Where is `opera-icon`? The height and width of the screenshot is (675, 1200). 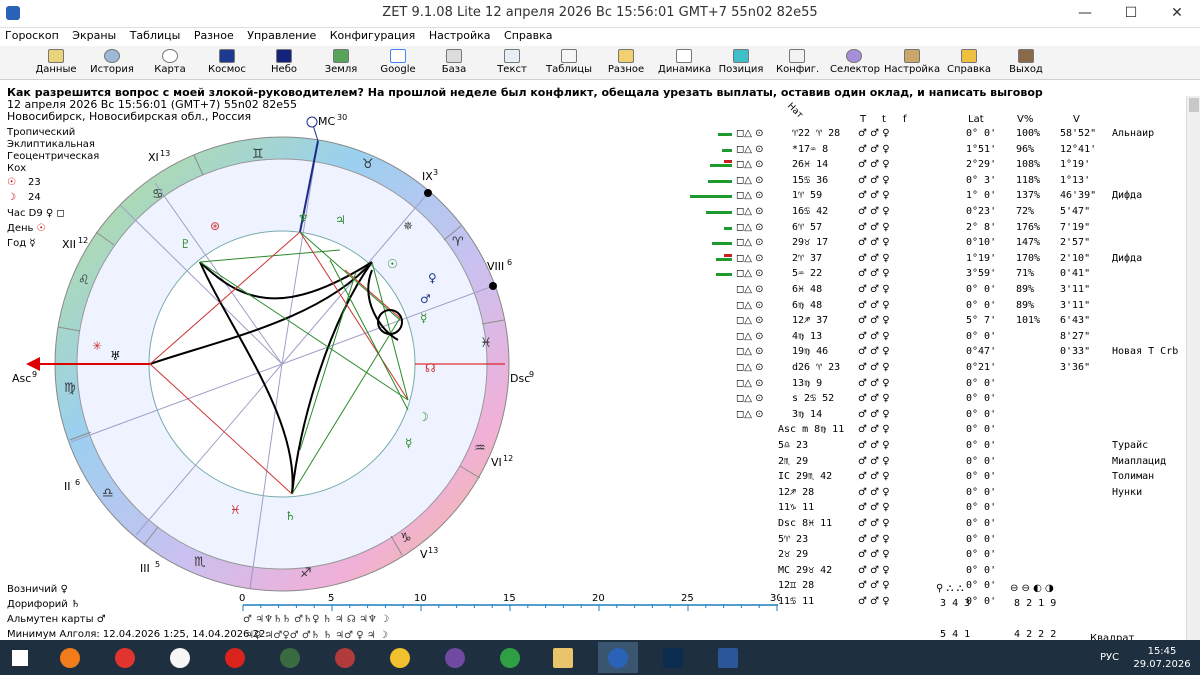 opera-icon is located at coordinates (235, 658).